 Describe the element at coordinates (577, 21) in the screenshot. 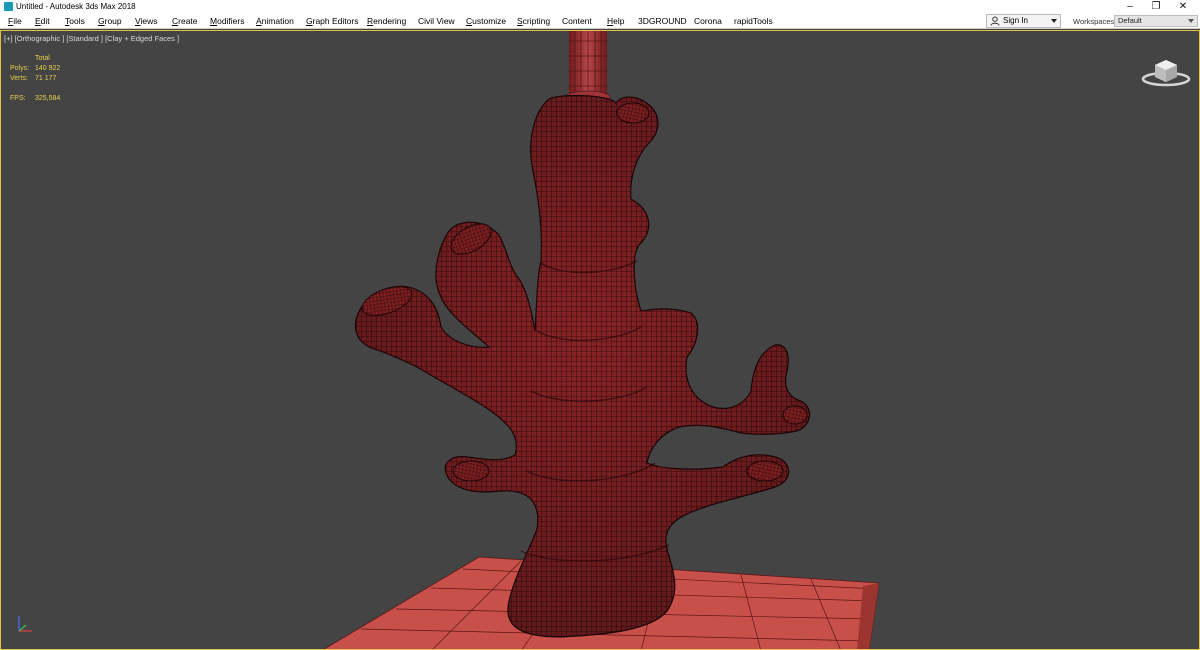

I see `menu-content: Content` at that location.